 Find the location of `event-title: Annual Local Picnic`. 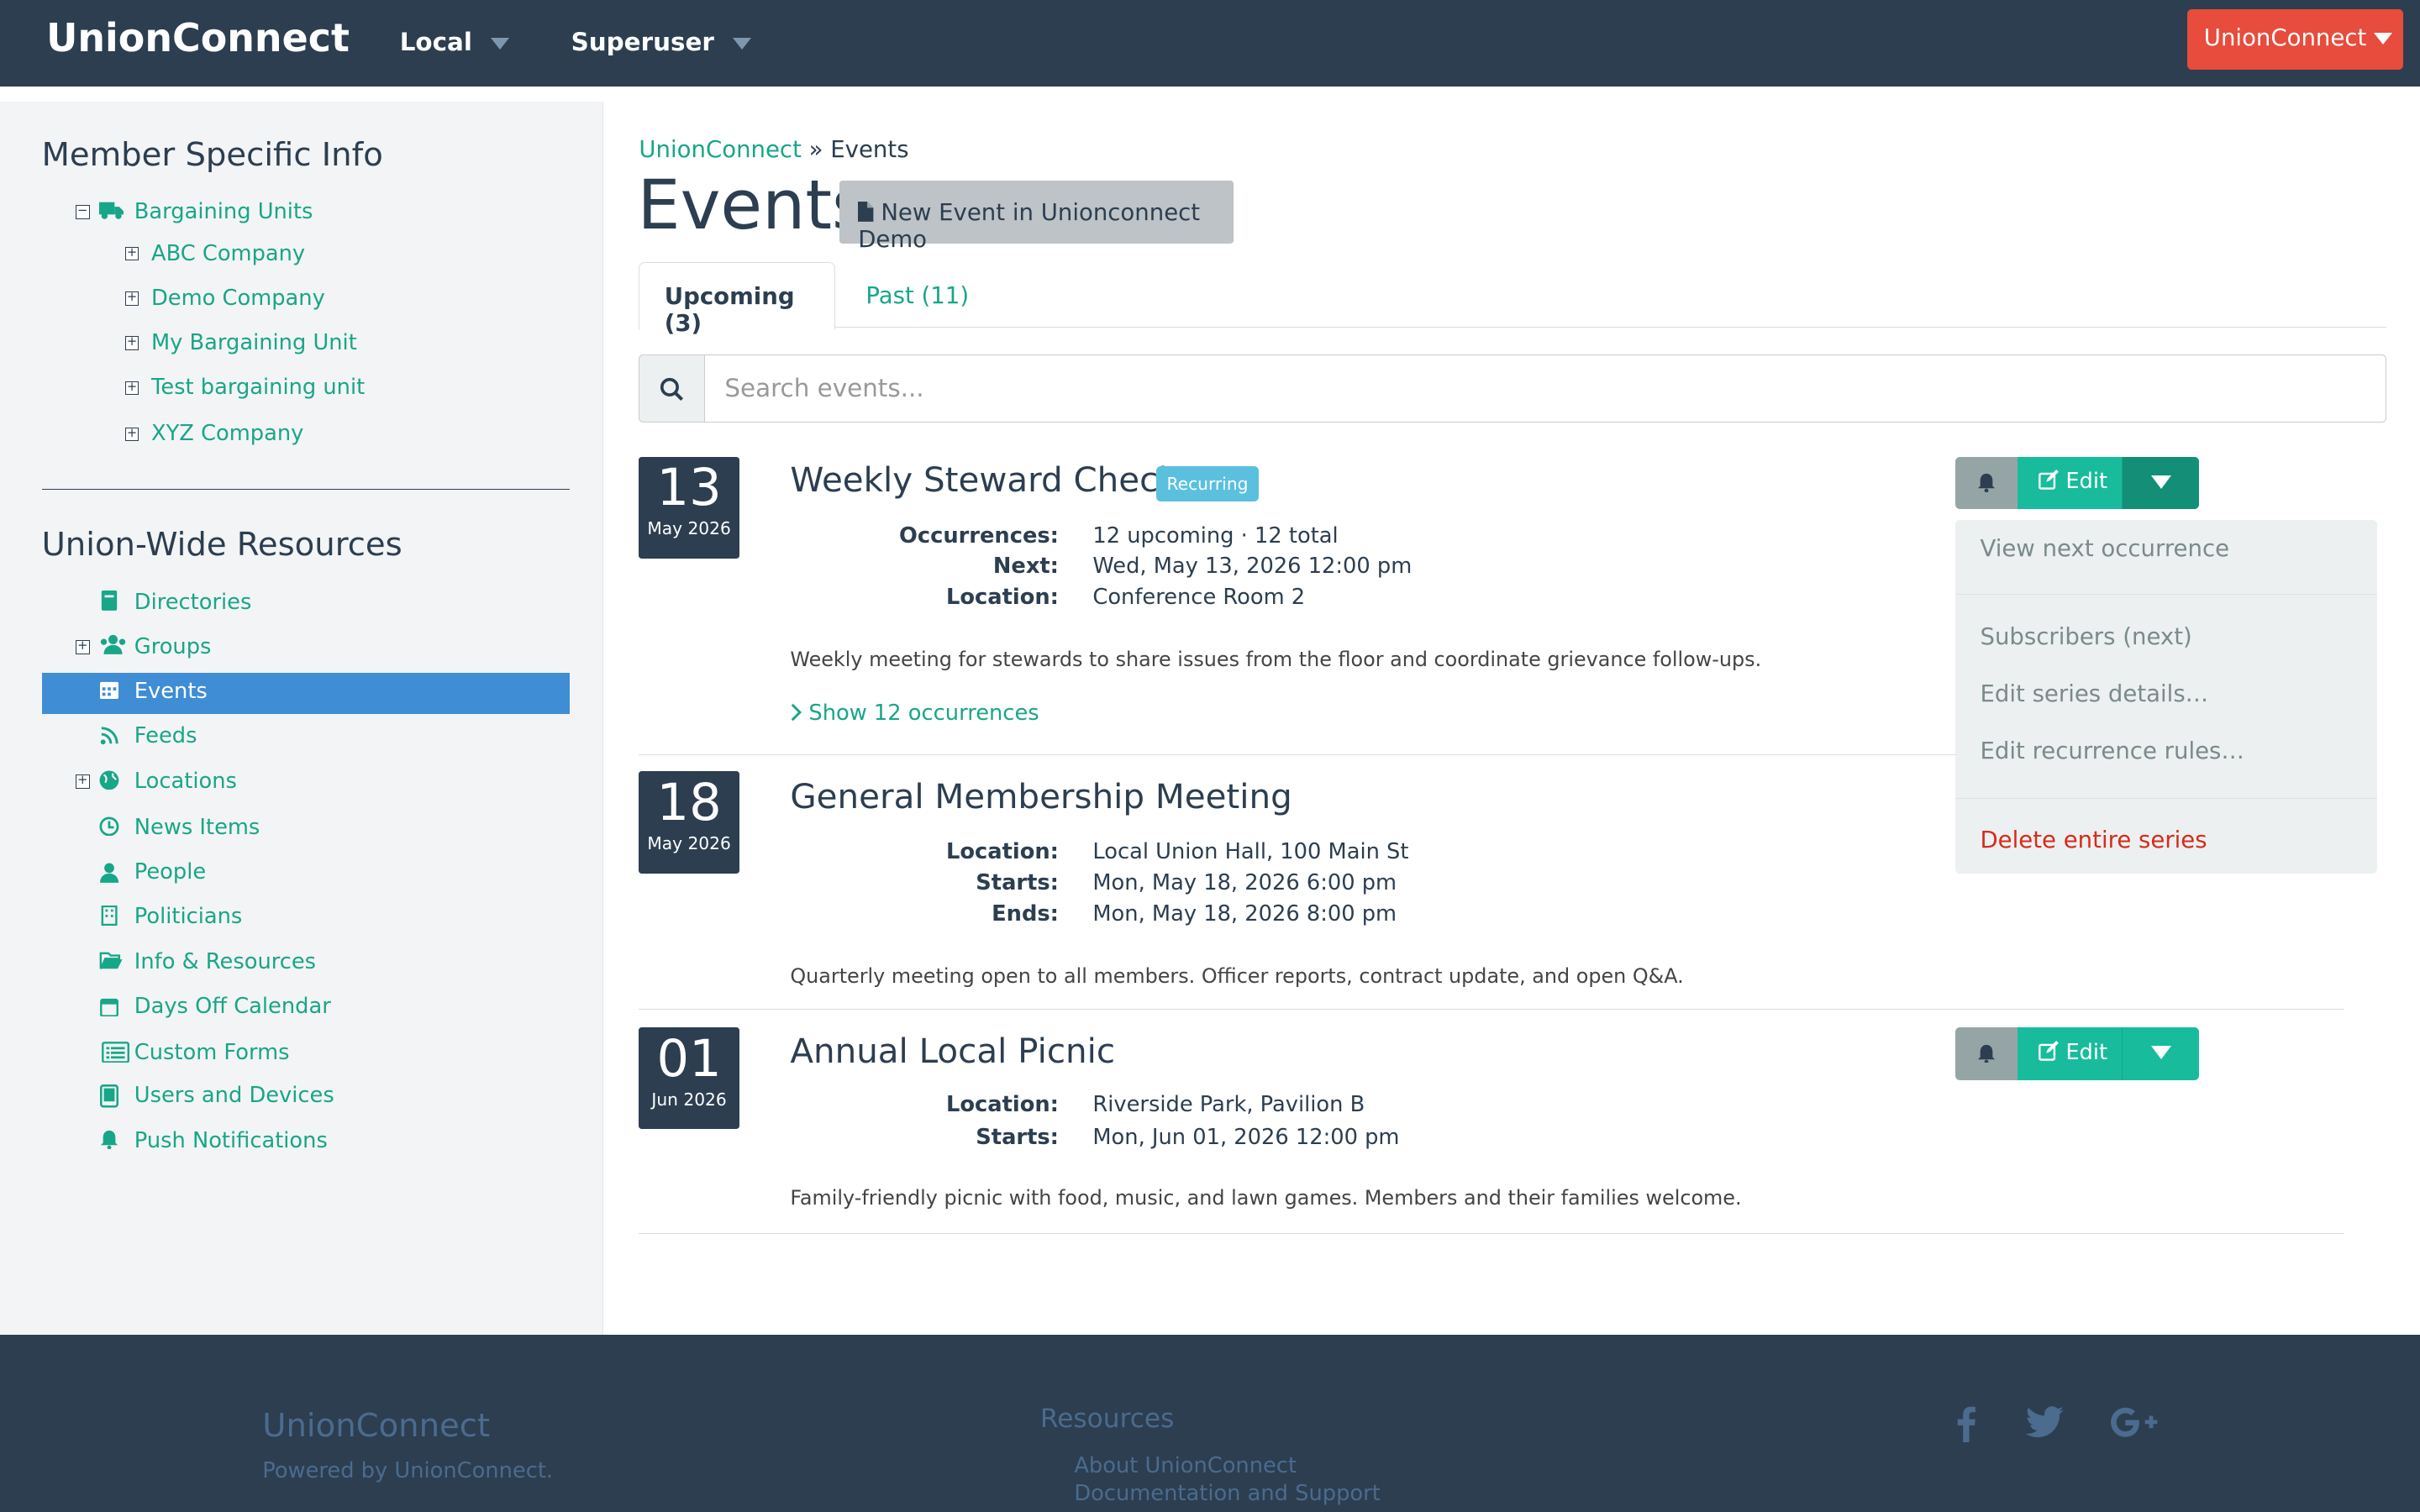

event-title: Annual Local Picnic is located at coordinates (953, 1051).